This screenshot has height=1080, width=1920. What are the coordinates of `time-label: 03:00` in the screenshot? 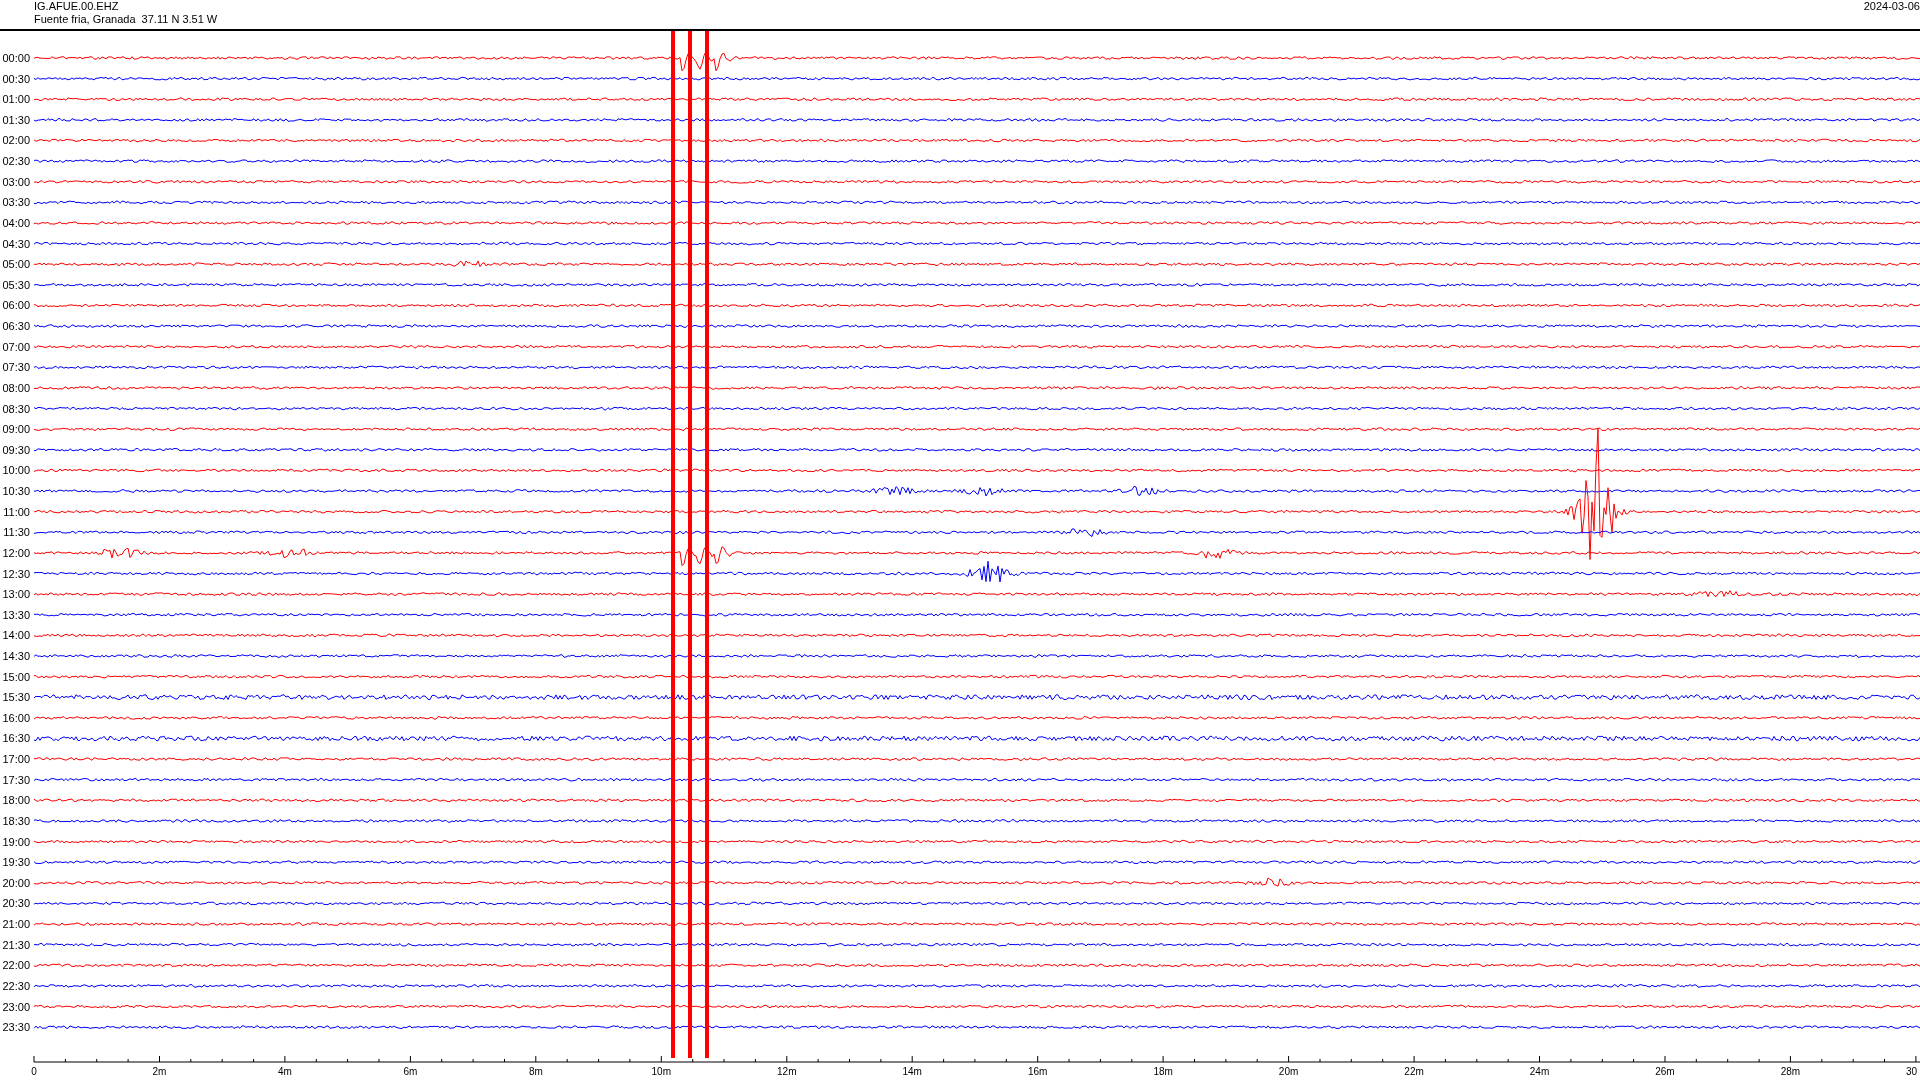 It's located at (16, 181).